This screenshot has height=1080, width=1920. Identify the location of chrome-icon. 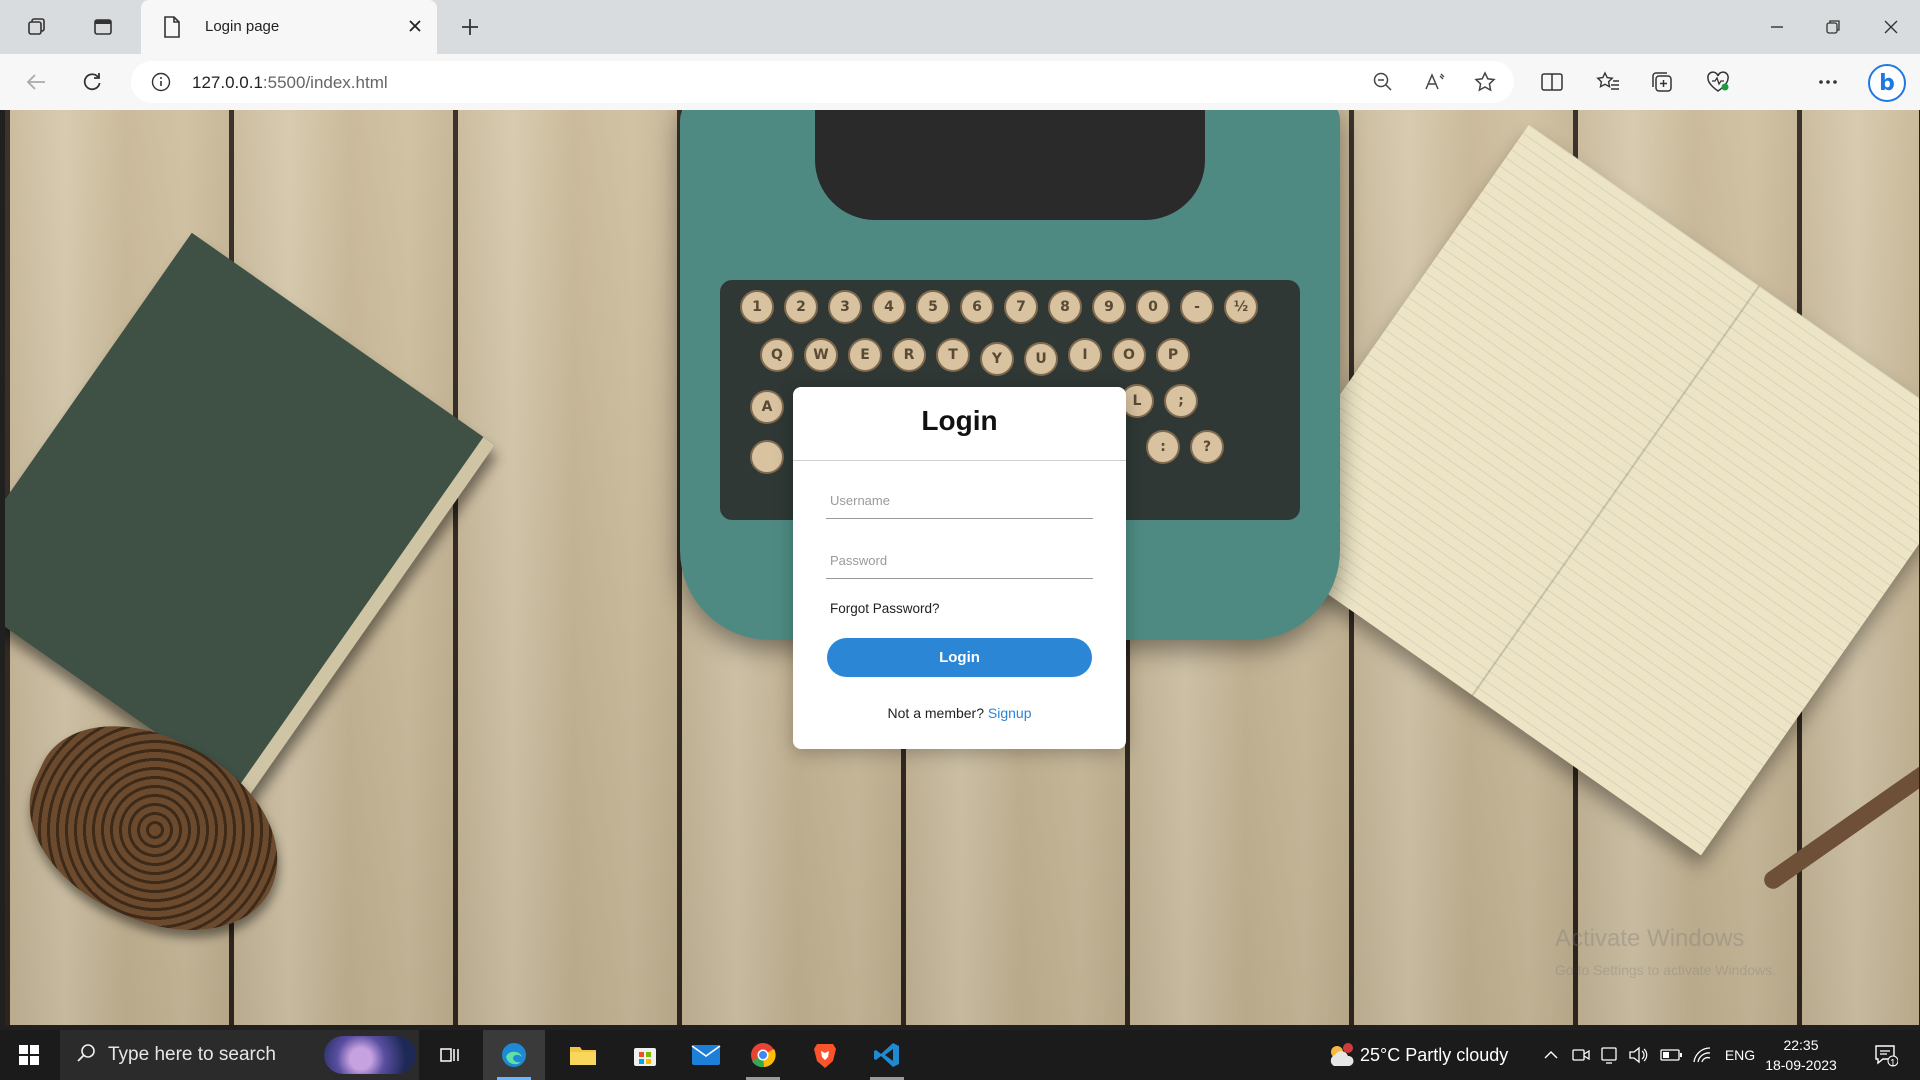
(763, 1055).